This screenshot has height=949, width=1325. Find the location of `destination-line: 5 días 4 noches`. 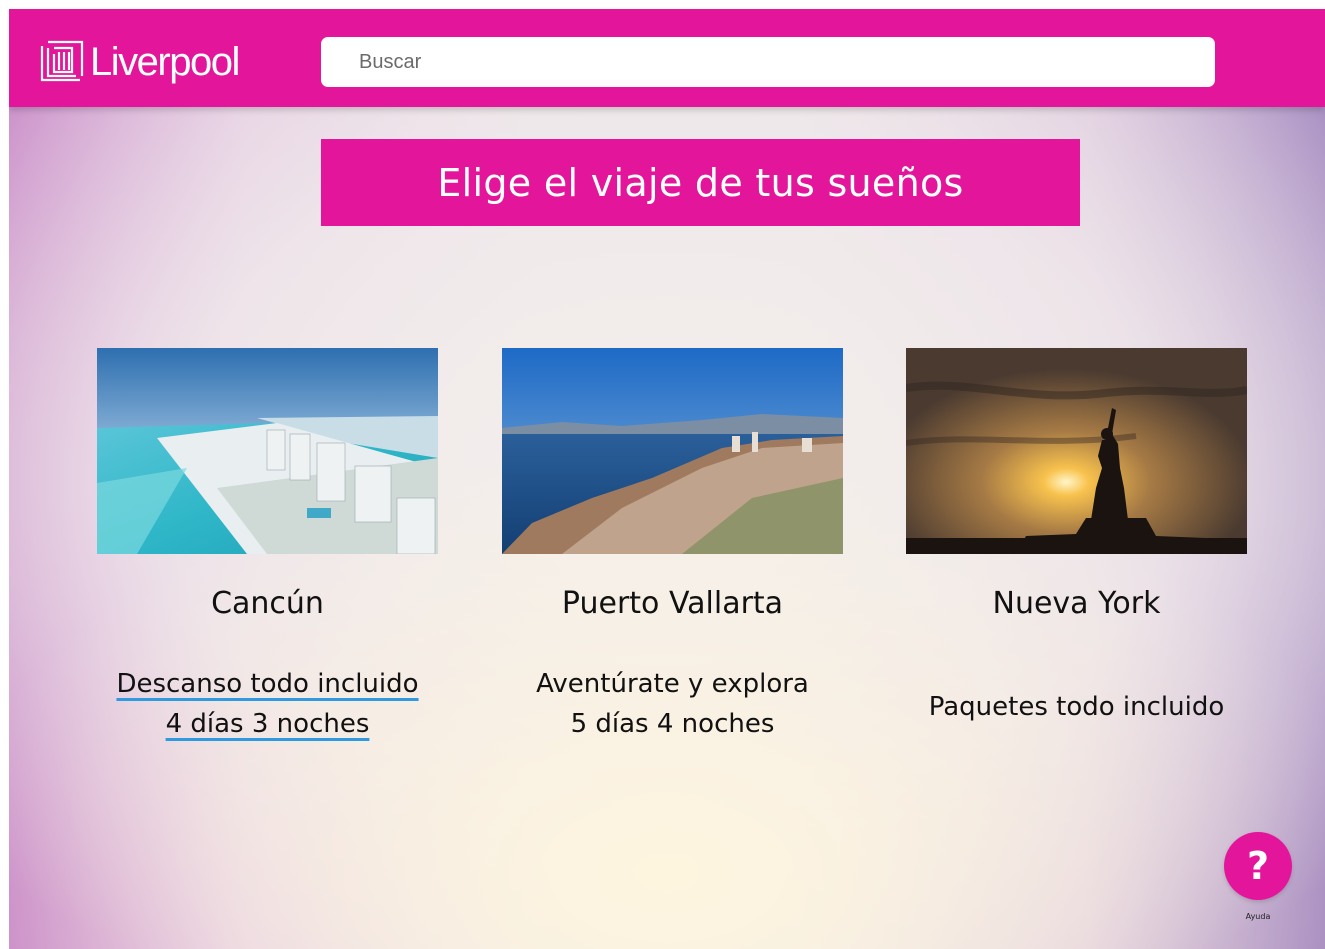

destination-line: 5 días 4 noches is located at coordinates (672, 724).